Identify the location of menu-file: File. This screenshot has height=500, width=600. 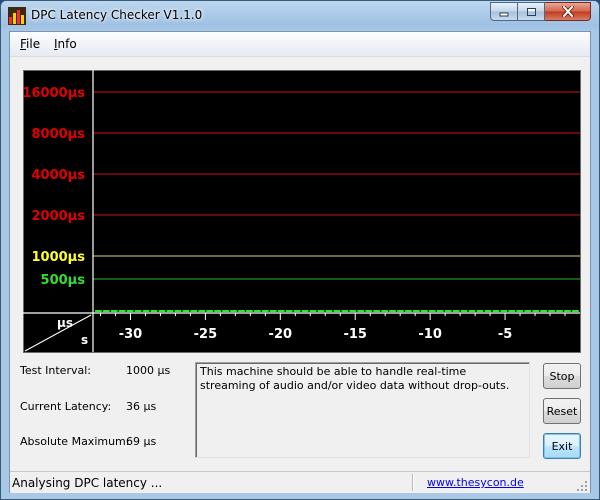
(30, 44).